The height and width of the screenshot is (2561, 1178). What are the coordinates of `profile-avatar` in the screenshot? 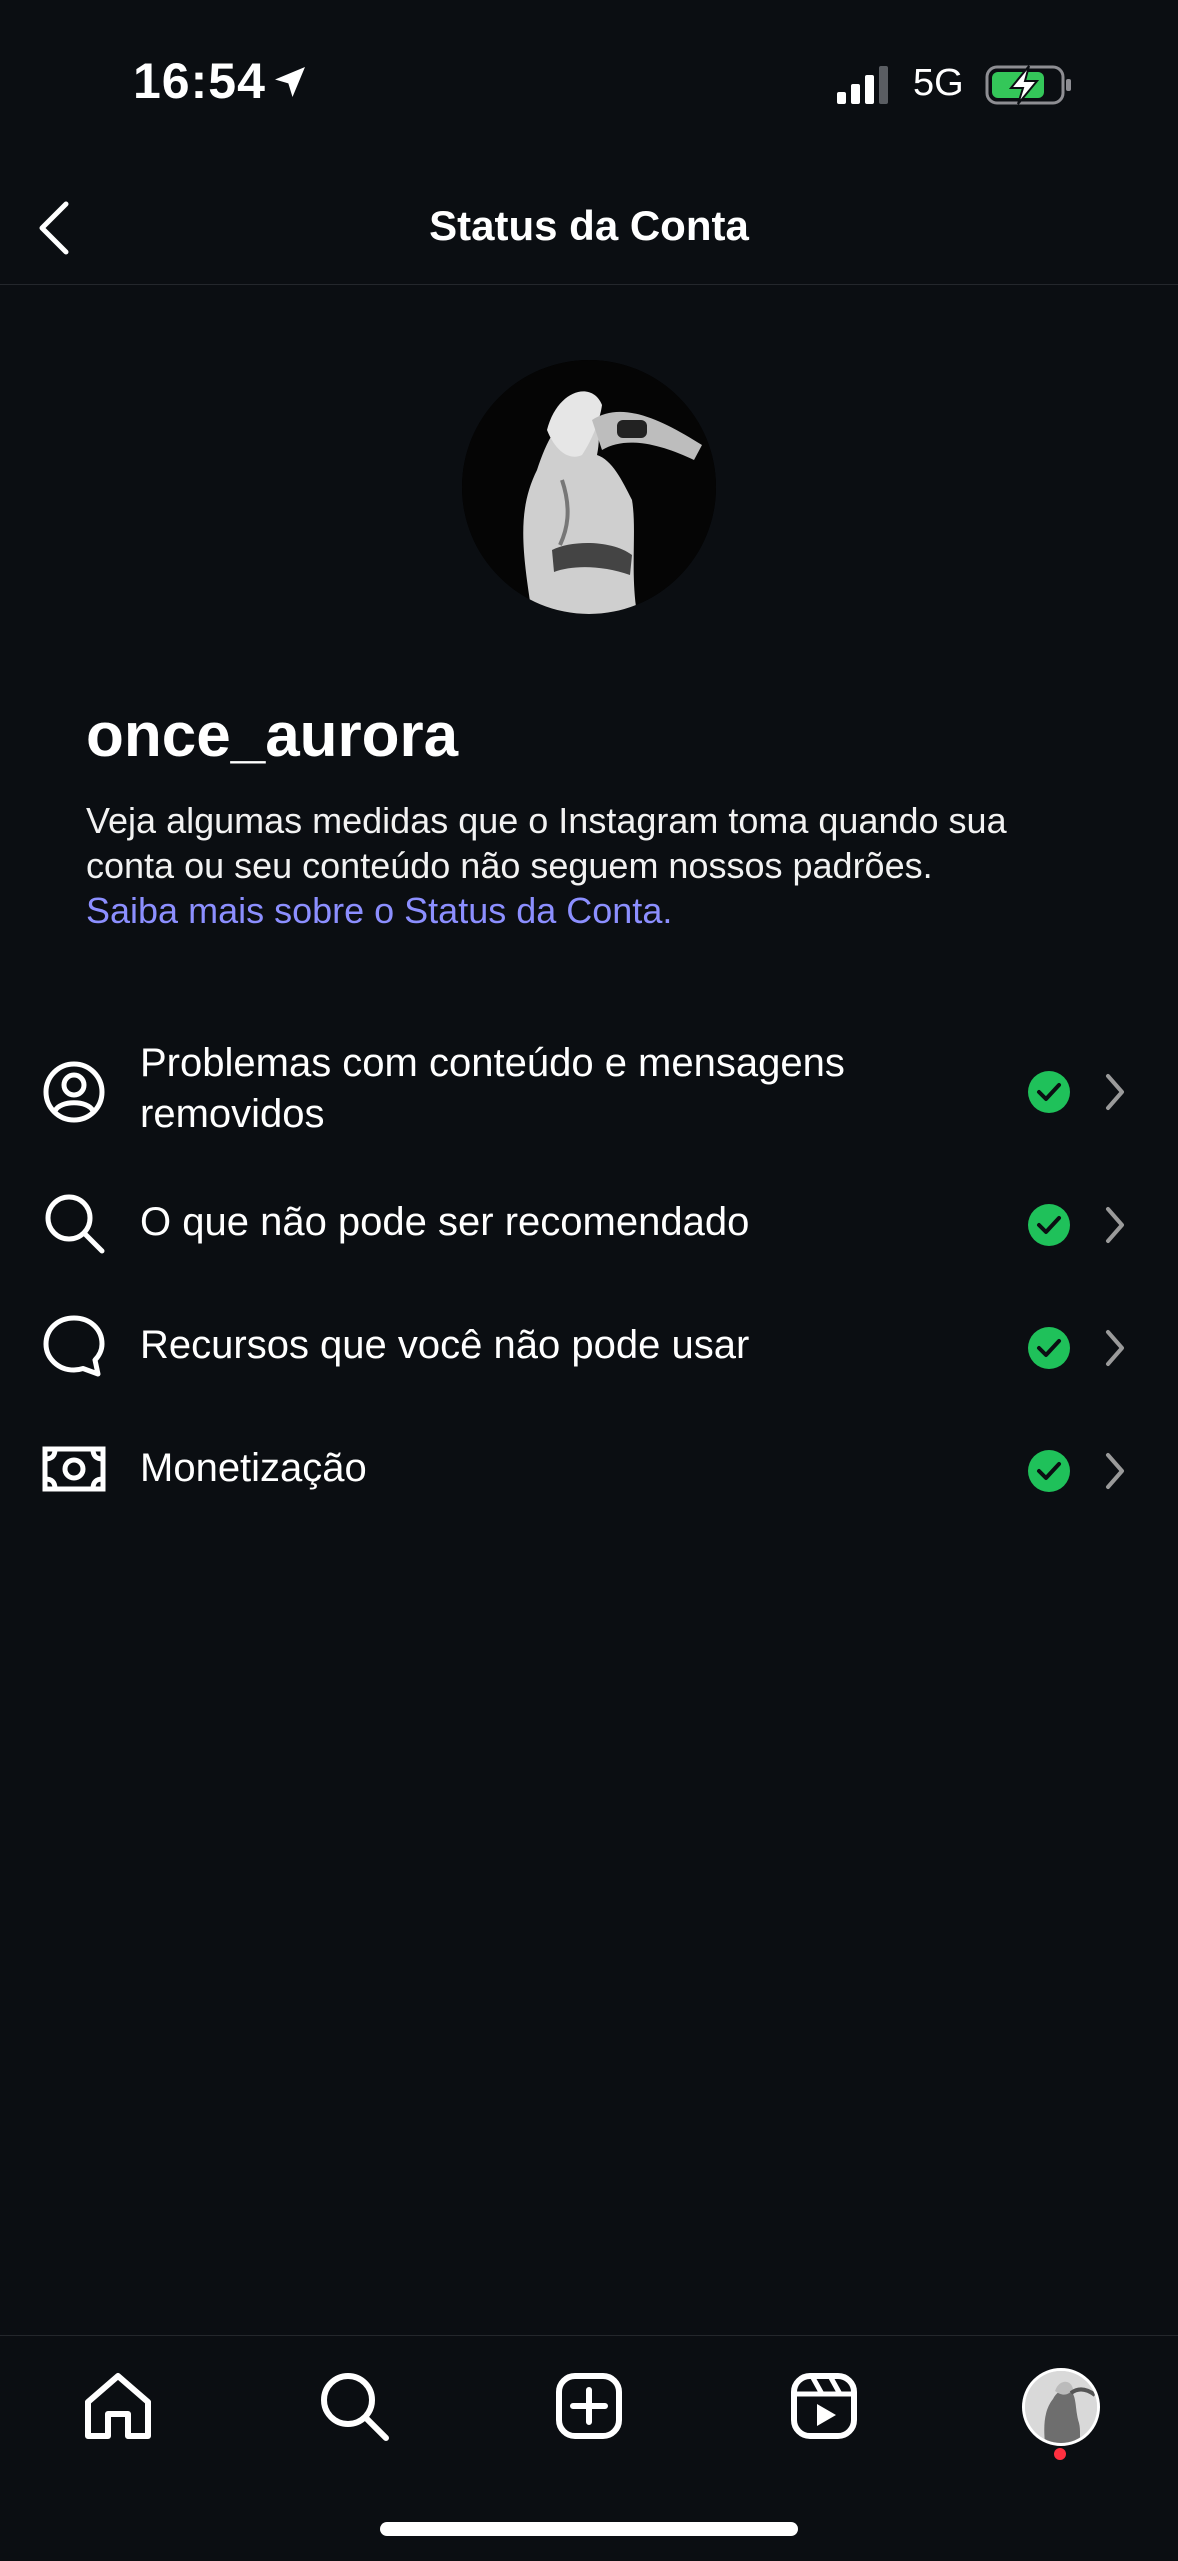 It's located at (589, 487).